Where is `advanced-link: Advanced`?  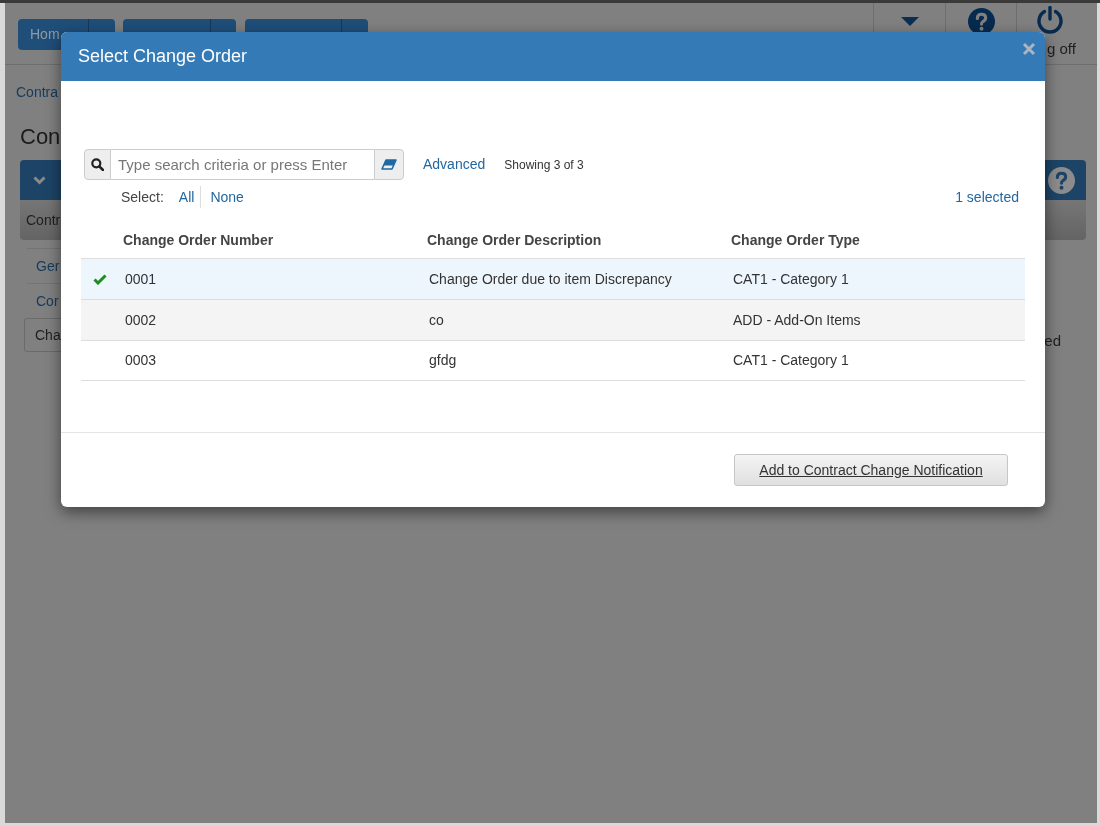 advanced-link: Advanced is located at coordinates (454, 164).